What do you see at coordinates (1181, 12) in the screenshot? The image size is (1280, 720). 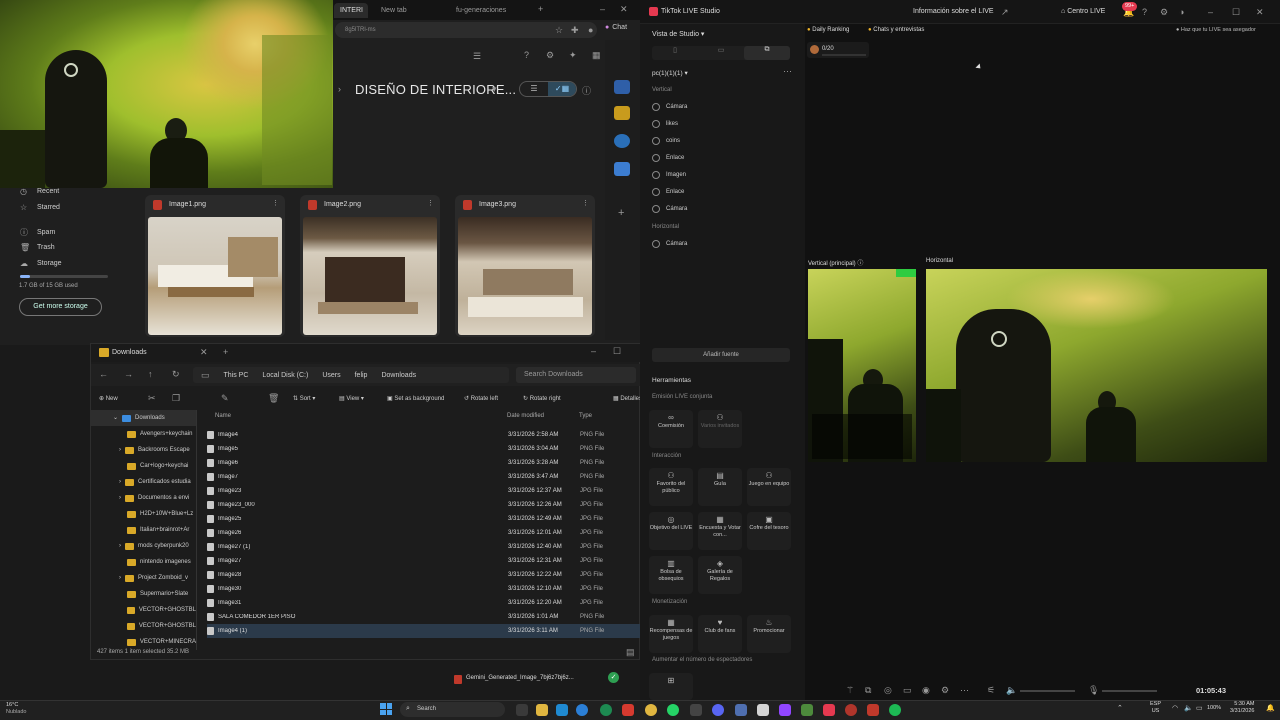 I see `theme-icon: ◑` at bounding box center [1181, 12].